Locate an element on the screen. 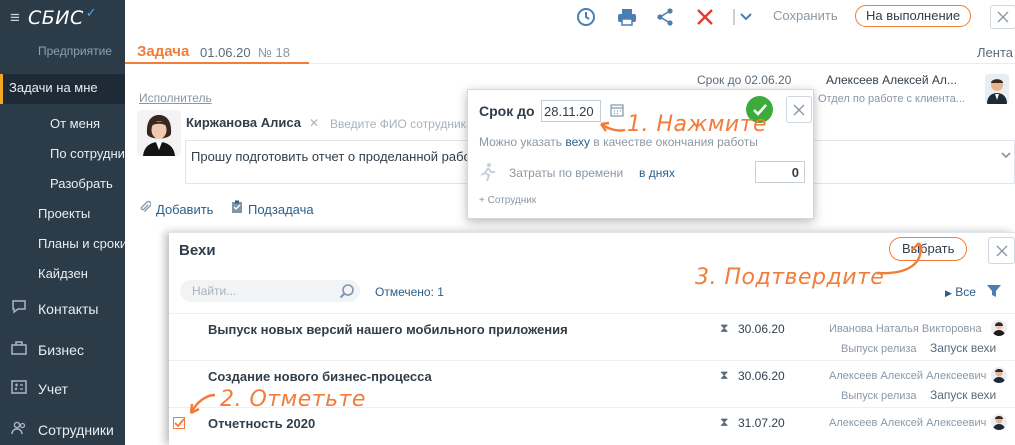  status-button: На выполнение is located at coordinates (913, 16).